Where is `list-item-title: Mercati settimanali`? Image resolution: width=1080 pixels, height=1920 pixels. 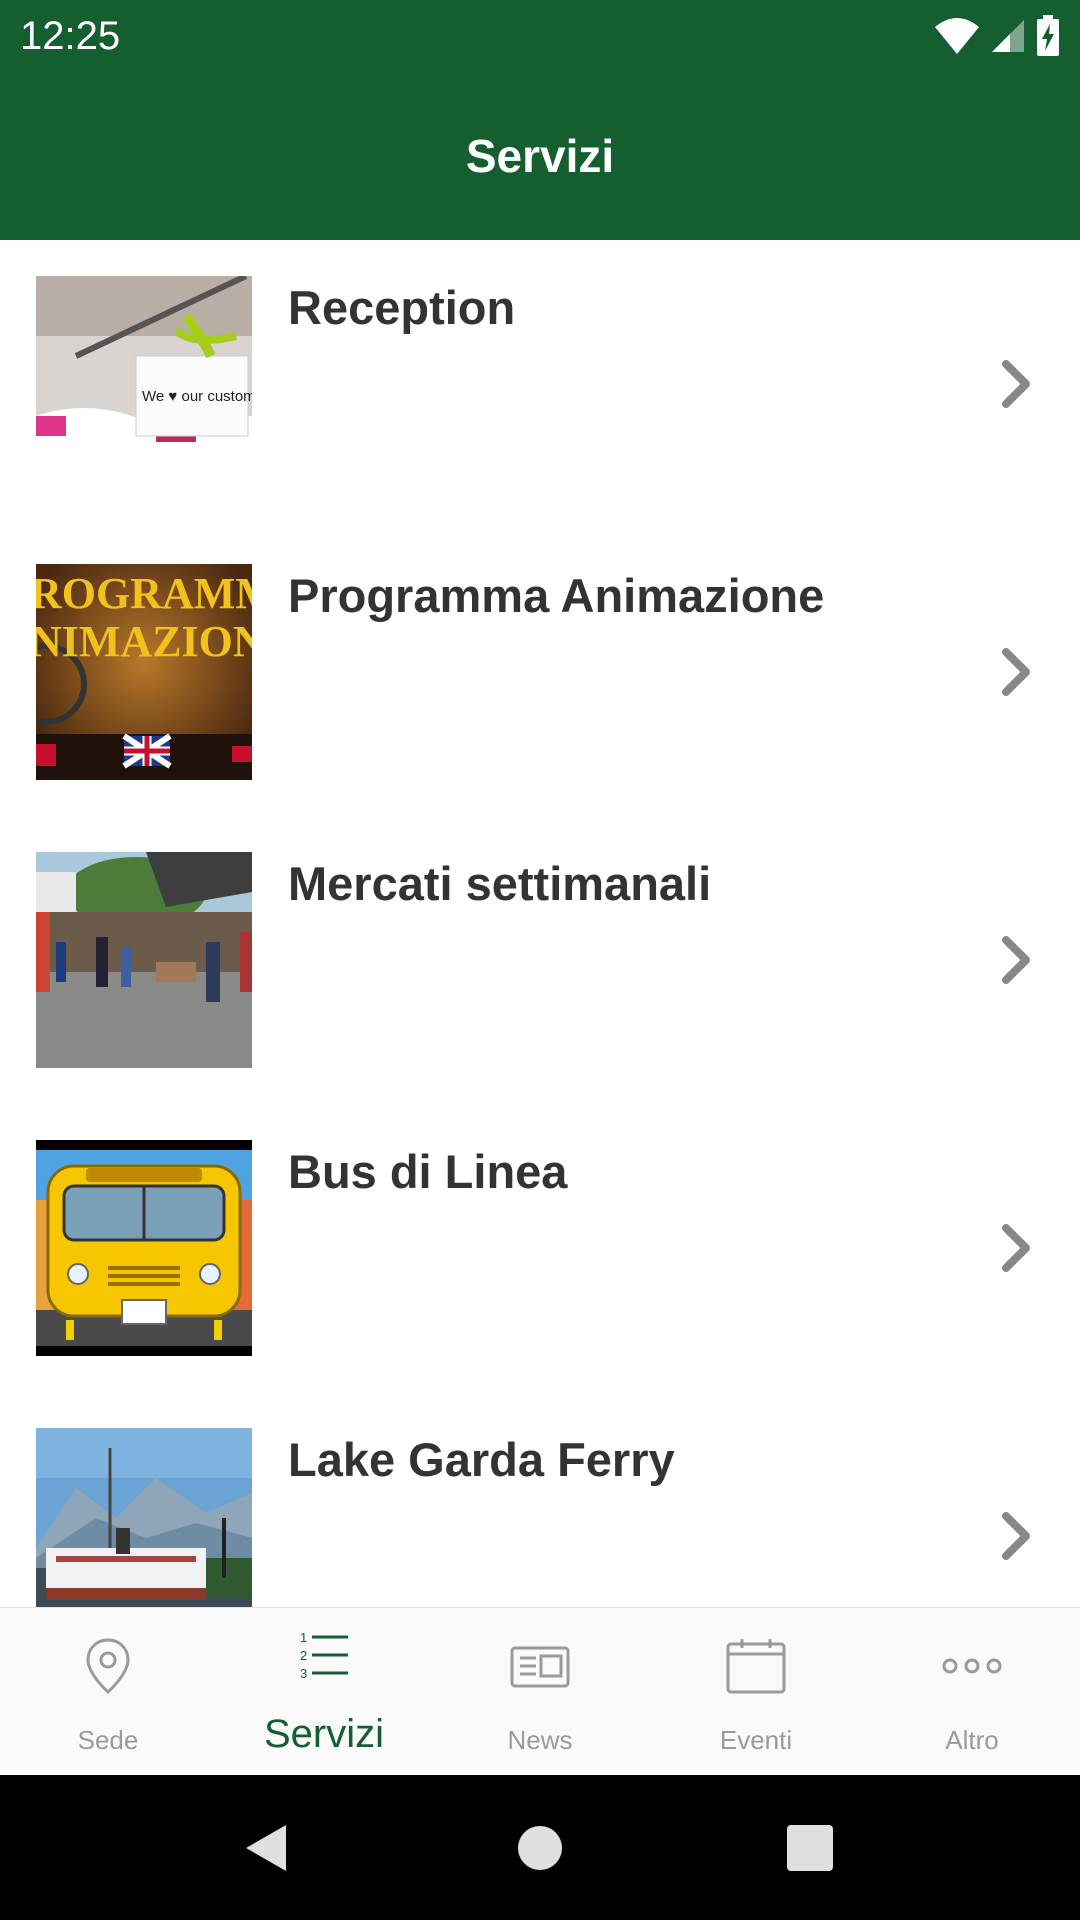 list-item-title: Mercati settimanali is located at coordinates (500, 883).